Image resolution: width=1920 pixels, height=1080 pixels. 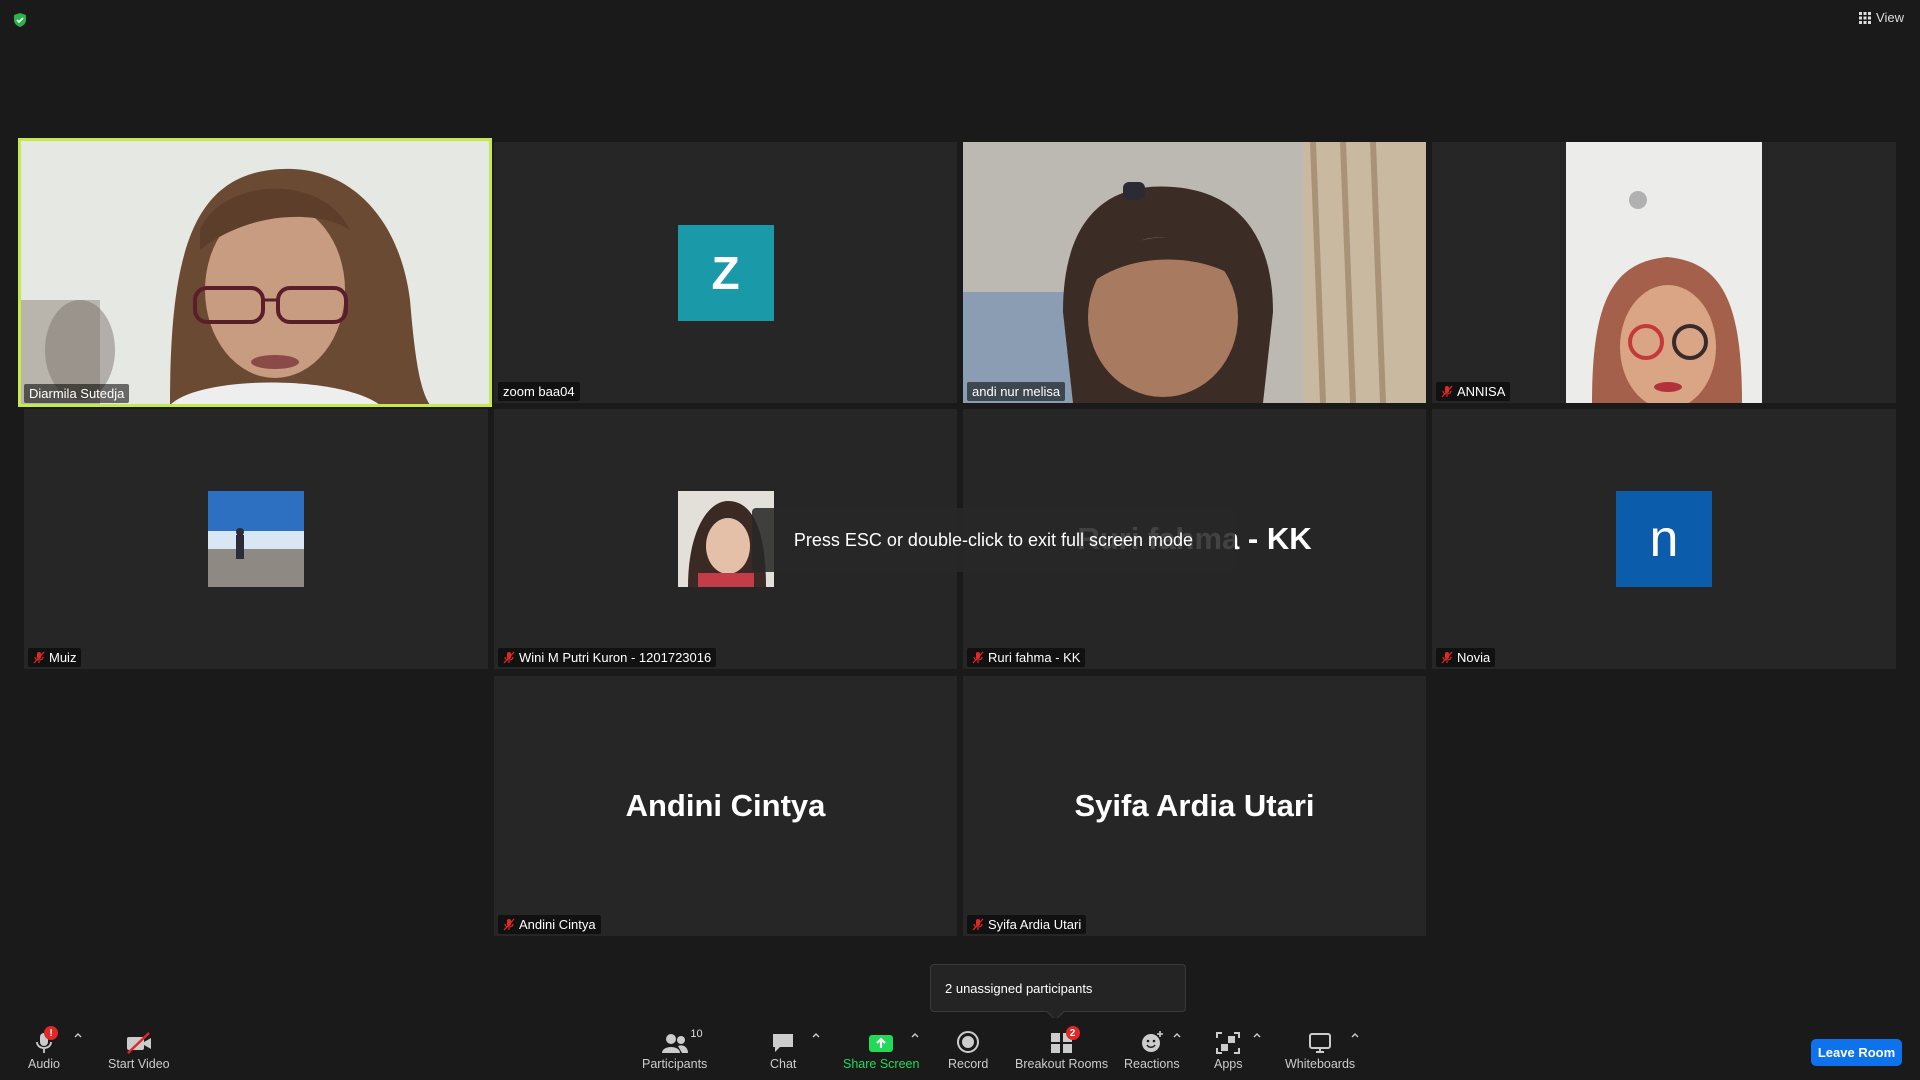 What do you see at coordinates (1473, 391) in the screenshot?
I see `participant-name-tag: ANNISA` at bounding box center [1473, 391].